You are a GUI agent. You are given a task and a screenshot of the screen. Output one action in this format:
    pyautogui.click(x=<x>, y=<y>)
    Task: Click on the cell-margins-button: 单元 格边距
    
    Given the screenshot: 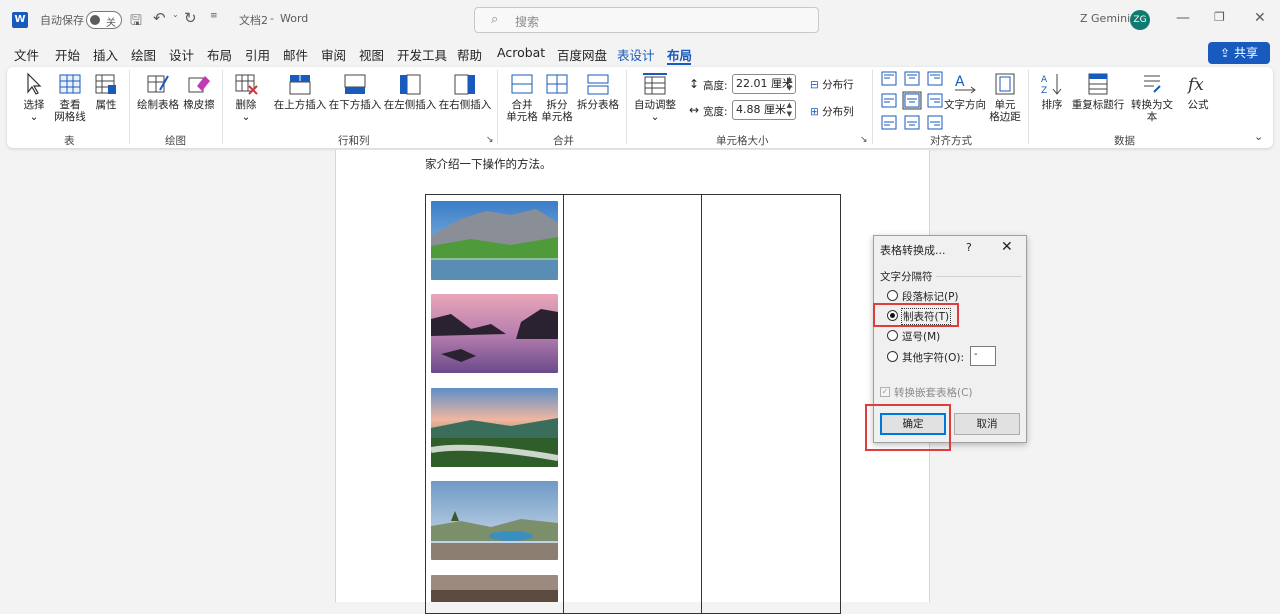 What is the action you would take?
    pyautogui.click(x=1005, y=97)
    